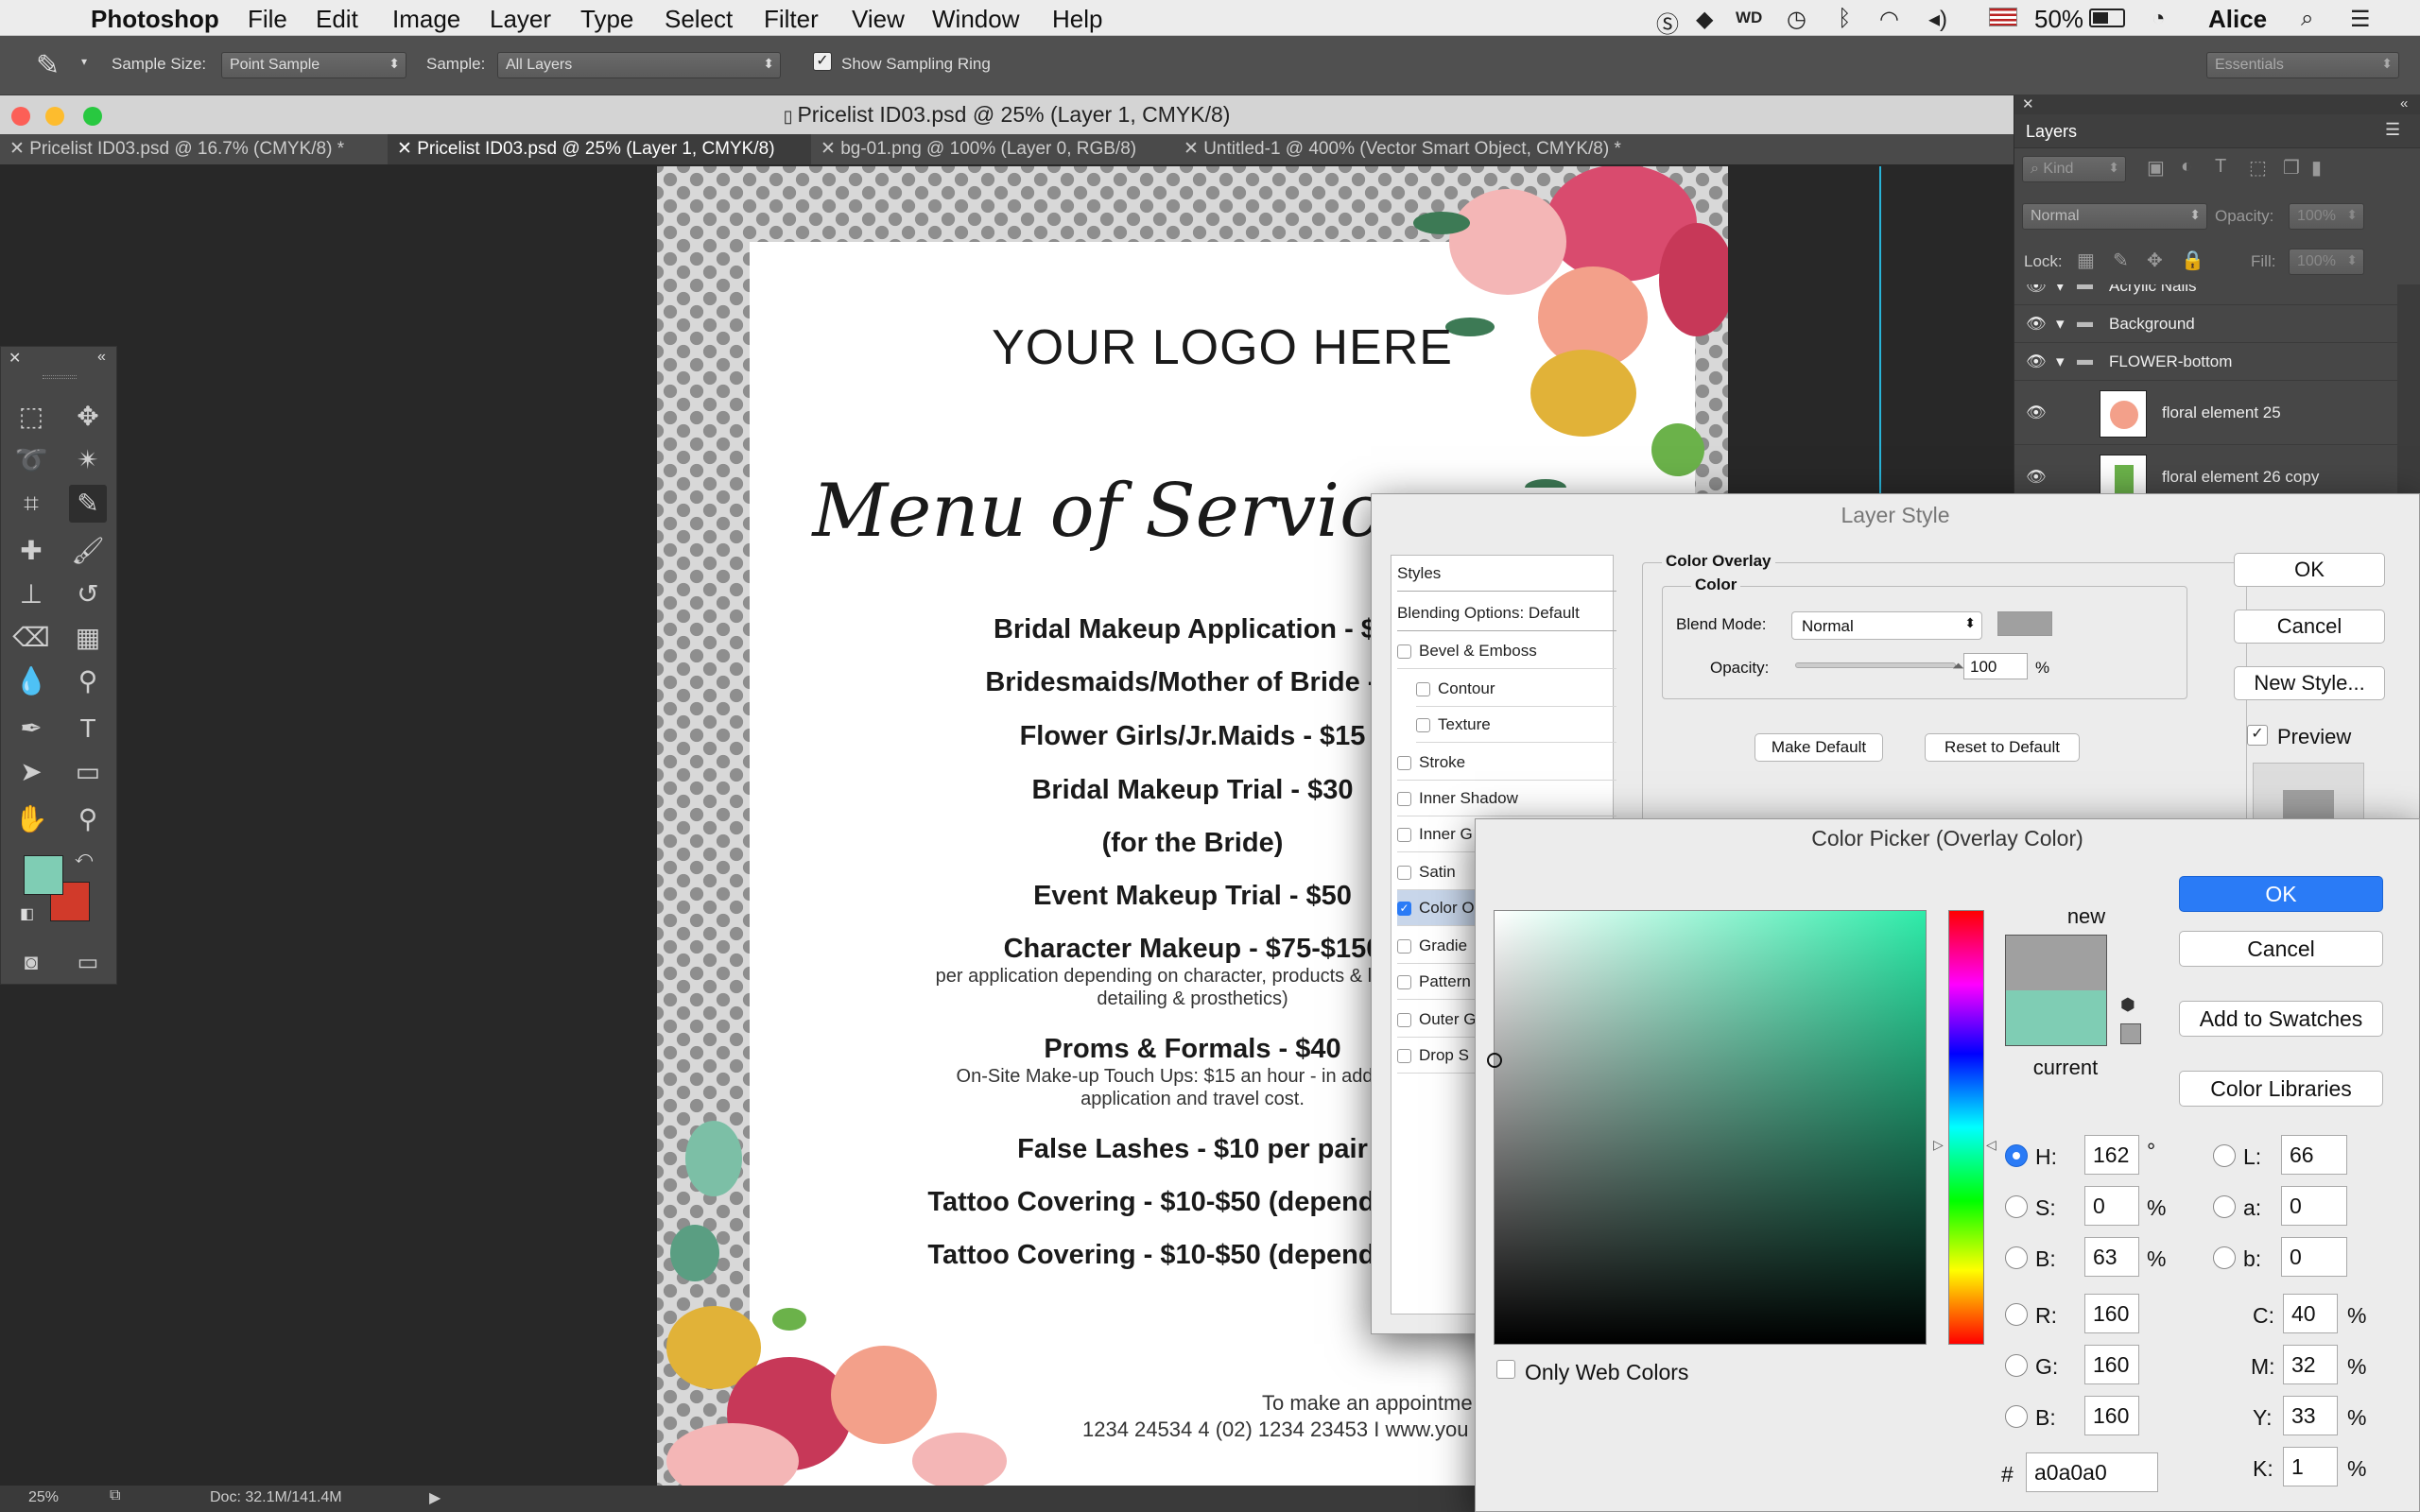 Image resolution: width=2420 pixels, height=1512 pixels. I want to click on add-to-swatches-button: Add to Swatches, so click(2281, 1019).